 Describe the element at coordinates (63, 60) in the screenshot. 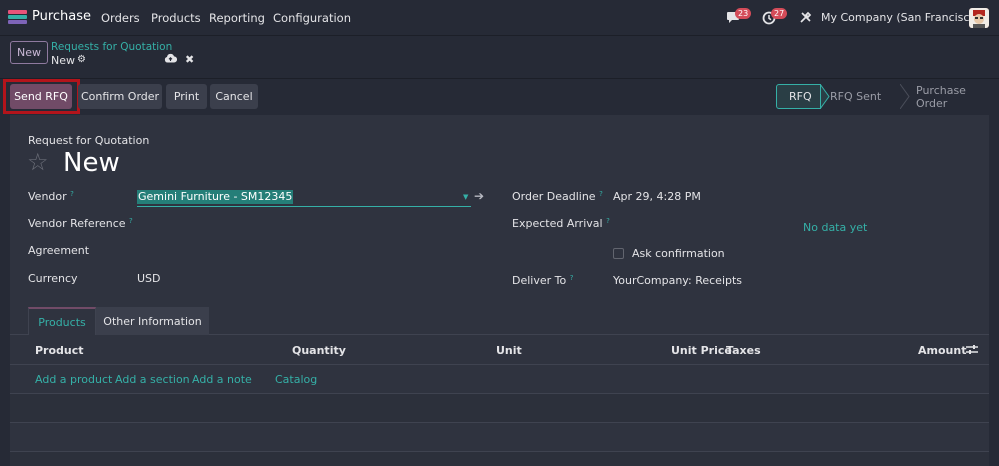

I see `breadcrumb-current: New` at that location.